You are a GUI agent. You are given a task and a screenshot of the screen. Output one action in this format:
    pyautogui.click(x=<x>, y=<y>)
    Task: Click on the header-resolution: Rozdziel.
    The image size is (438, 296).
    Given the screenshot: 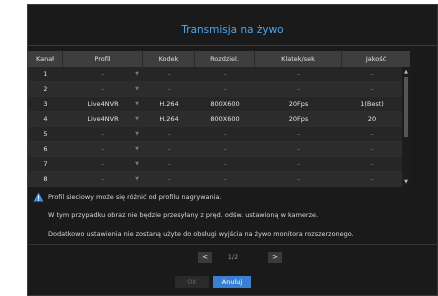 What is the action you would take?
    pyautogui.click(x=225, y=59)
    